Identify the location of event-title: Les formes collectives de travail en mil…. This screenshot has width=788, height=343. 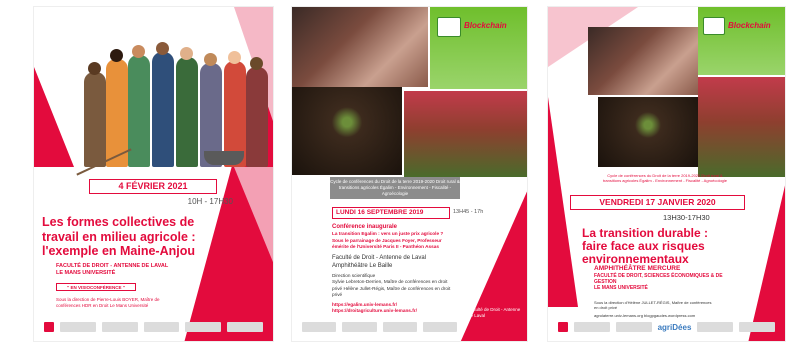
(119, 236).